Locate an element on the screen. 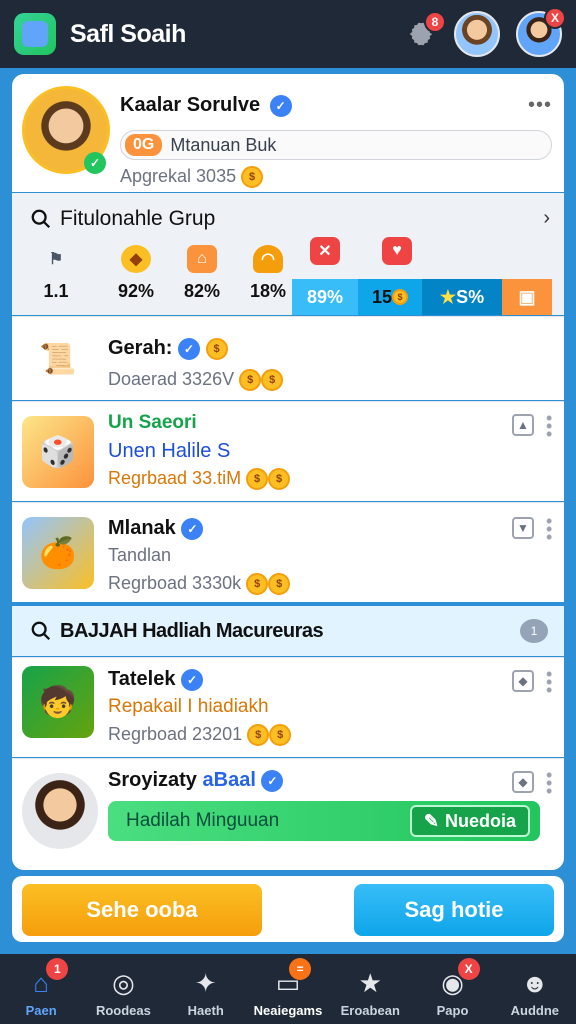 Image resolution: width=576 pixels, height=1024 pixels. nav-badge: X is located at coordinates (468, 969).